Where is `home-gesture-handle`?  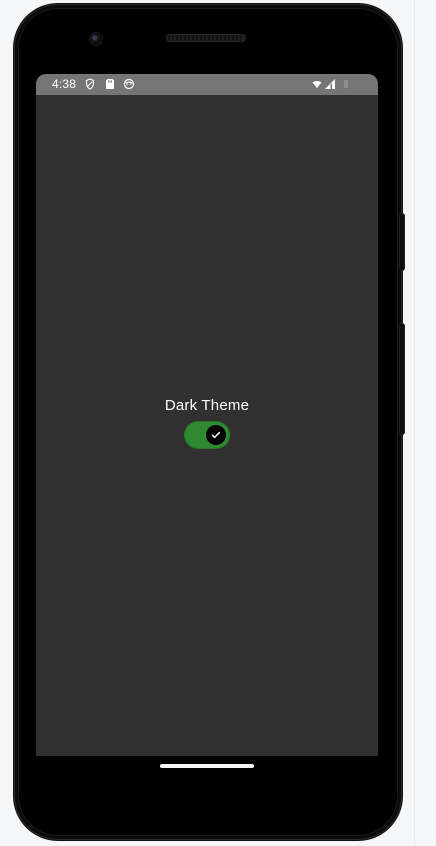
home-gesture-handle is located at coordinates (207, 766).